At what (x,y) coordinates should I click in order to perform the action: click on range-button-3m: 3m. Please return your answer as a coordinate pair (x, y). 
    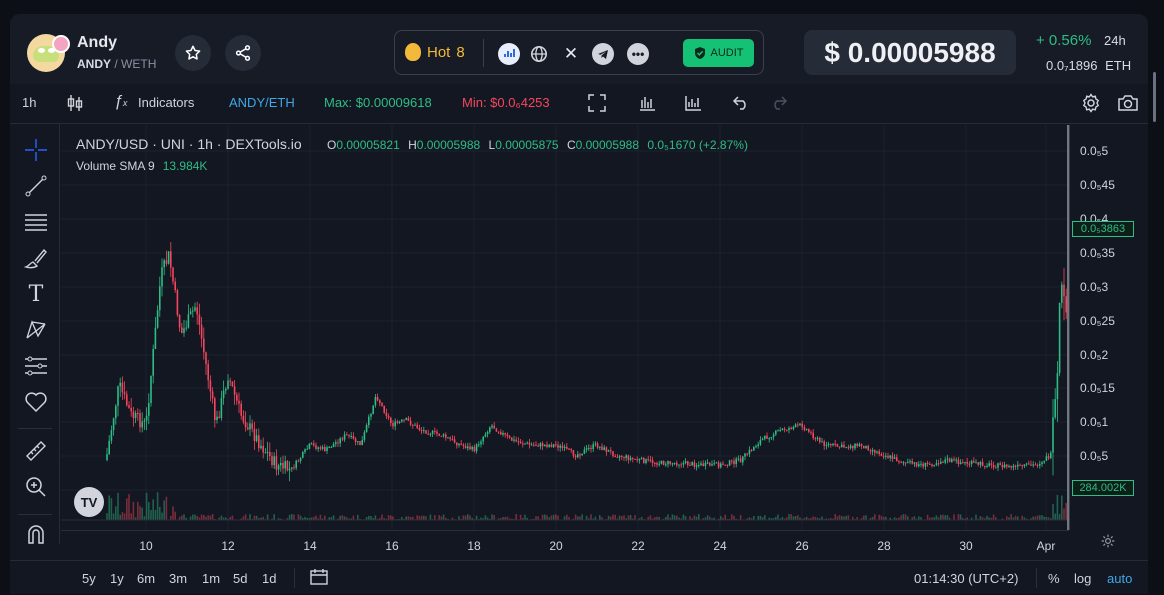
    Looking at the image, I should click on (178, 578).